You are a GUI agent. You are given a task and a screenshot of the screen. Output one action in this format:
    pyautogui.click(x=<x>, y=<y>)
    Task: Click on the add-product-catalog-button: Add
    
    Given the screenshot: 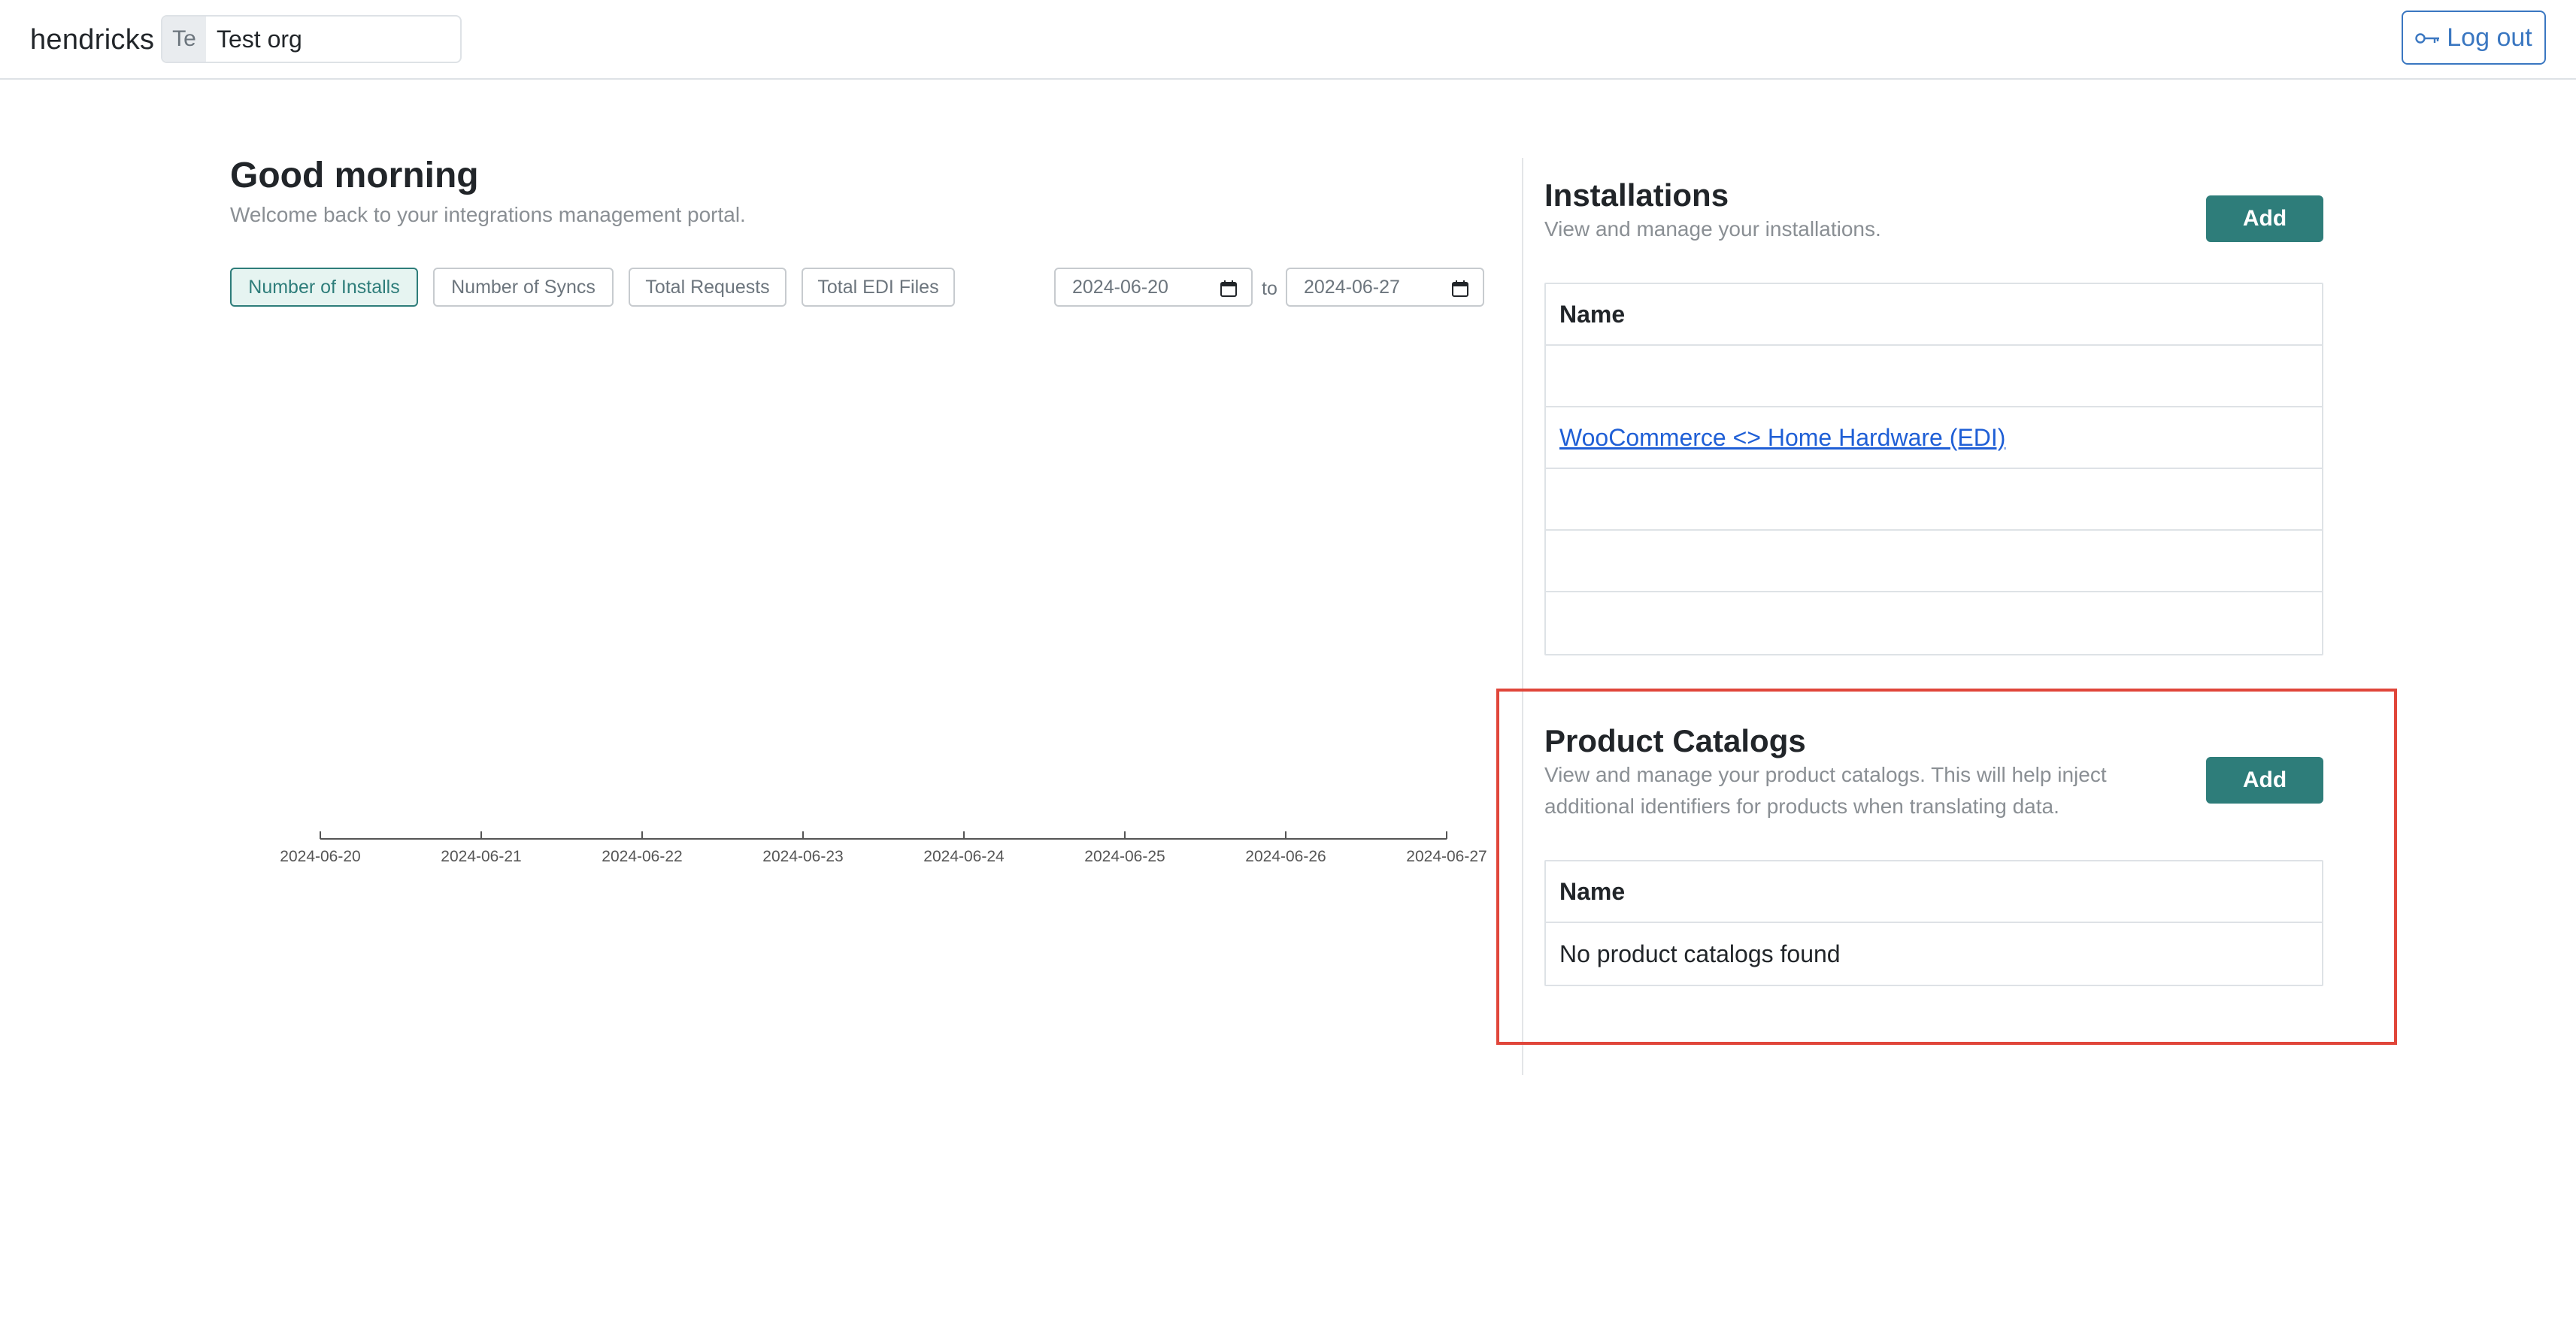 What is the action you would take?
    pyautogui.click(x=2264, y=780)
    